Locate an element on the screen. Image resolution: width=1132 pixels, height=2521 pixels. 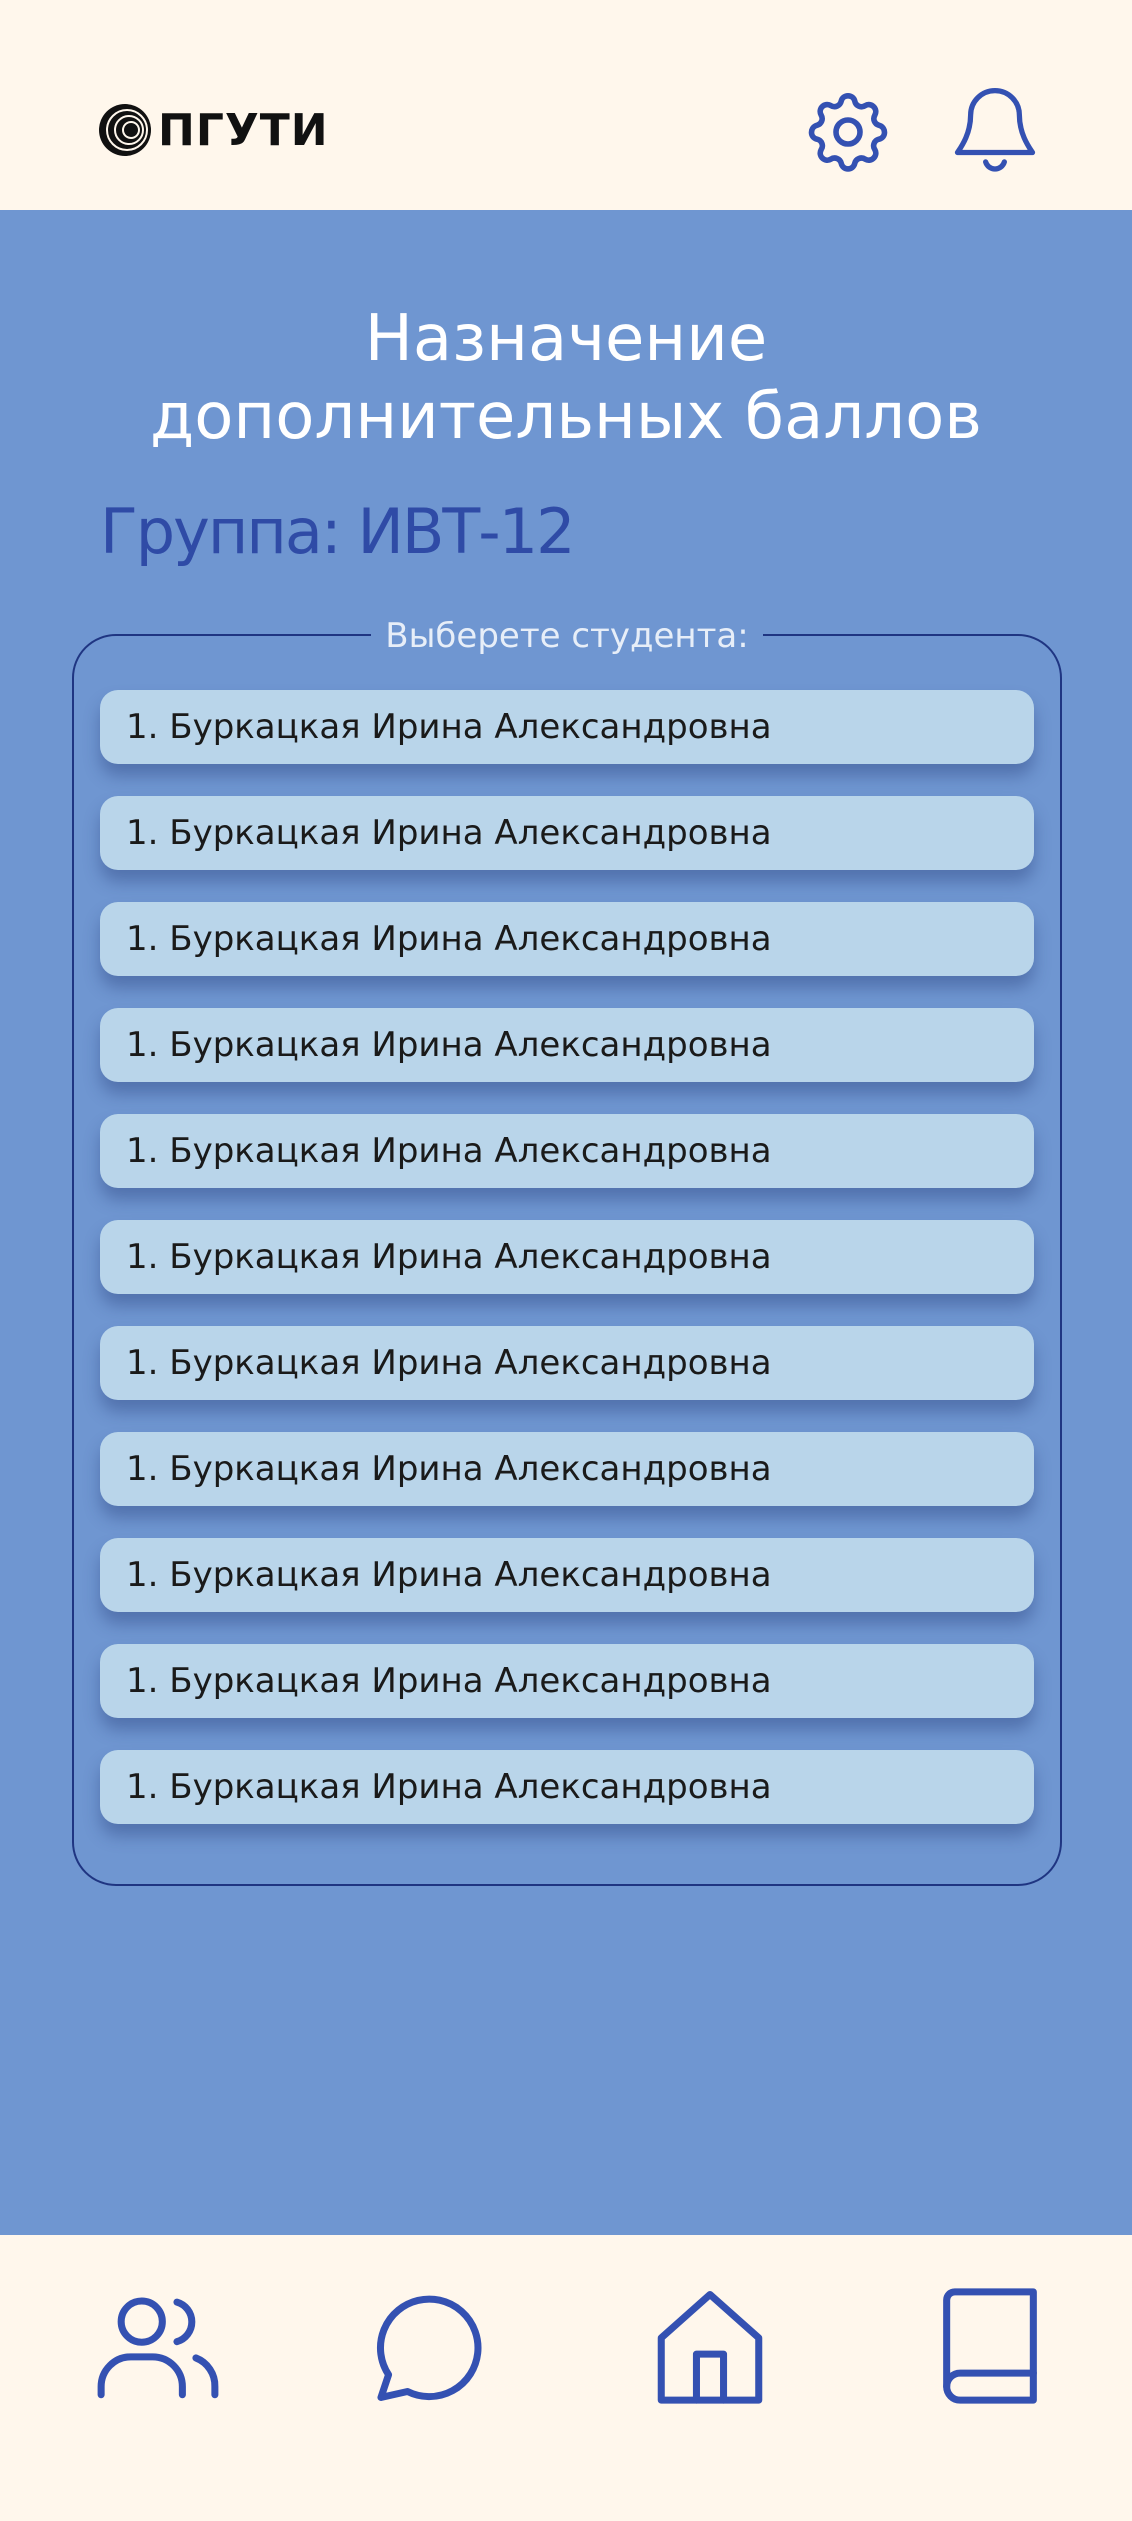
chat-icon is located at coordinates (429, 2348).